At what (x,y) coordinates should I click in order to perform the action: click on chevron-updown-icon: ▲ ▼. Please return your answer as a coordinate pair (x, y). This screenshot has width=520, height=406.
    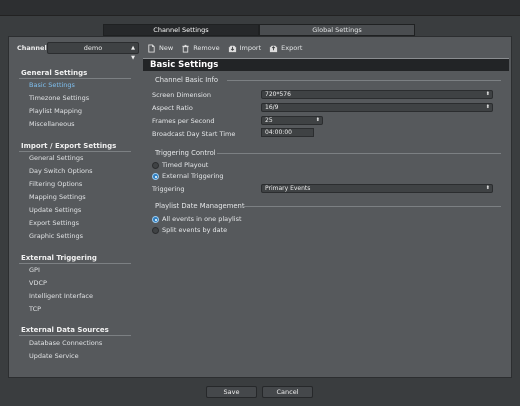
    Looking at the image, I should click on (133, 53).